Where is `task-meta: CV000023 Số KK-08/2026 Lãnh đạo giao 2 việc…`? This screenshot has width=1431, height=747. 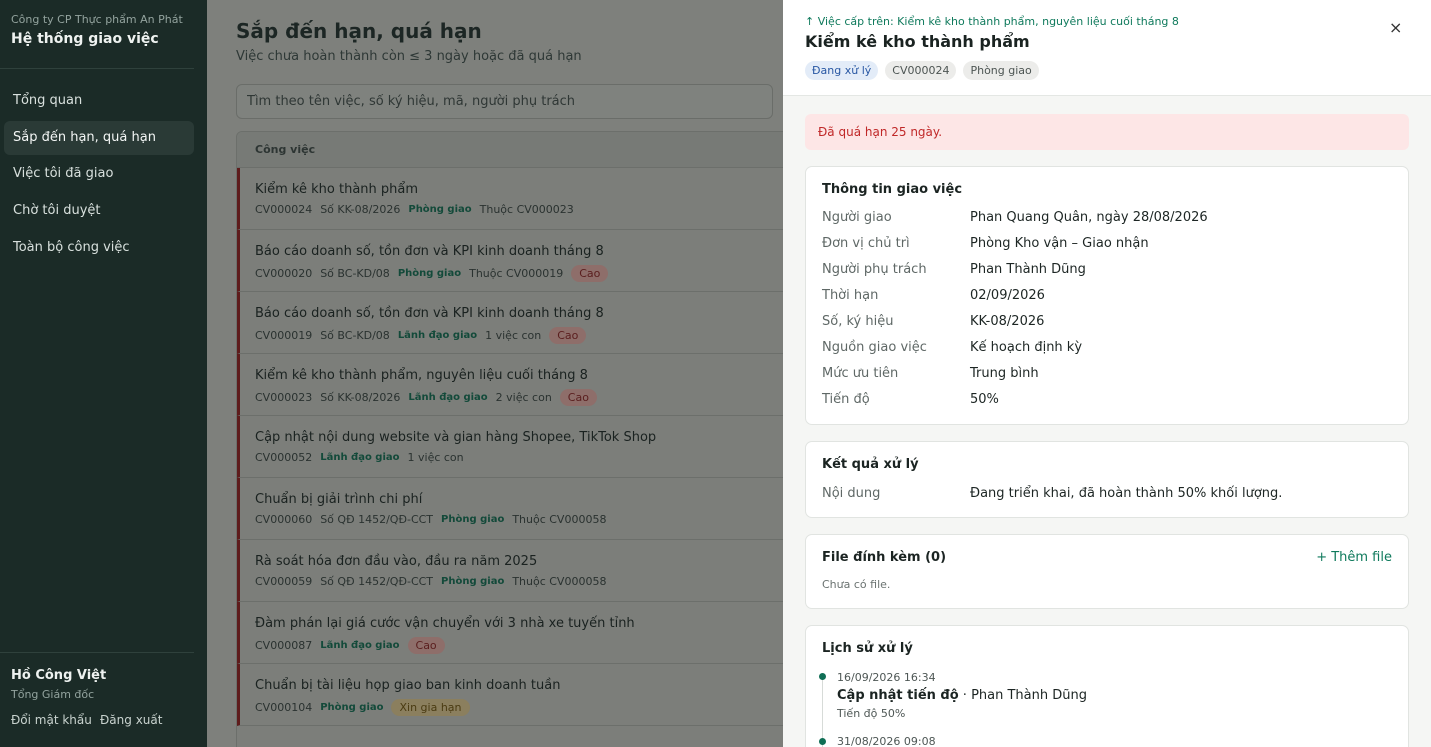
task-meta: CV000023 Số KK-08/2026 Lãnh đạo giao 2 việc… is located at coordinates (426, 397).